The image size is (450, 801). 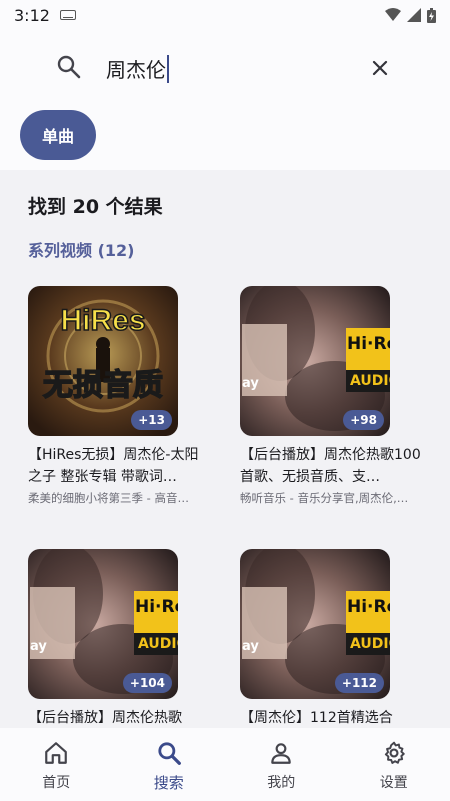 I want to click on nav-label: 我的, so click(x=281, y=783).